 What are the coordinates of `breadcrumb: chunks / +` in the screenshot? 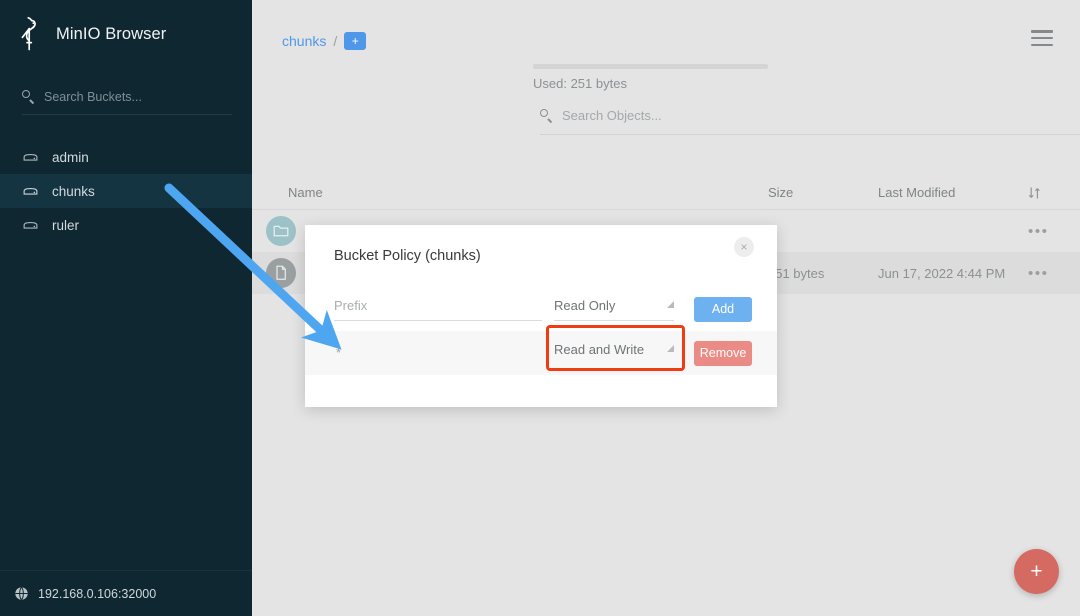 It's located at (324, 41).